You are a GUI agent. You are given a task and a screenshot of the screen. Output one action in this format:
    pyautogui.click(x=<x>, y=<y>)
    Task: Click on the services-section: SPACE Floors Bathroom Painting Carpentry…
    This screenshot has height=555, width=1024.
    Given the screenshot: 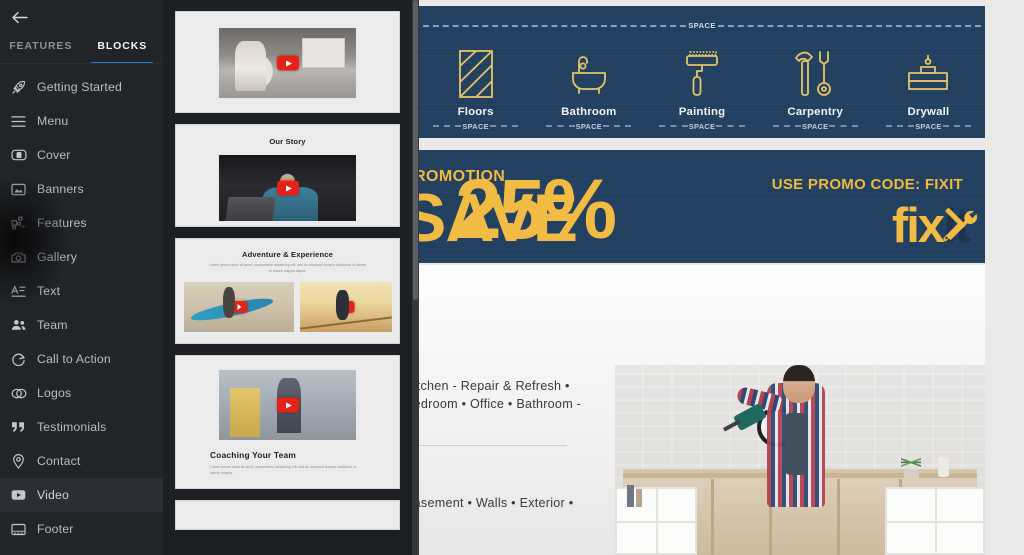 What is the action you would take?
    pyautogui.click(x=702, y=72)
    